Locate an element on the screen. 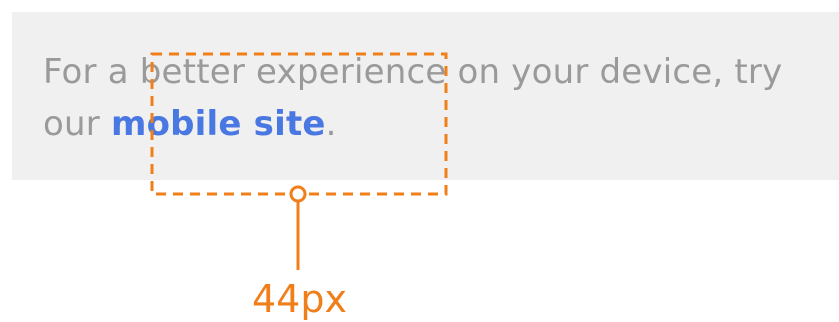 The width and height of the screenshot is (839, 322). target-size-label: 44px is located at coordinates (299, 299).